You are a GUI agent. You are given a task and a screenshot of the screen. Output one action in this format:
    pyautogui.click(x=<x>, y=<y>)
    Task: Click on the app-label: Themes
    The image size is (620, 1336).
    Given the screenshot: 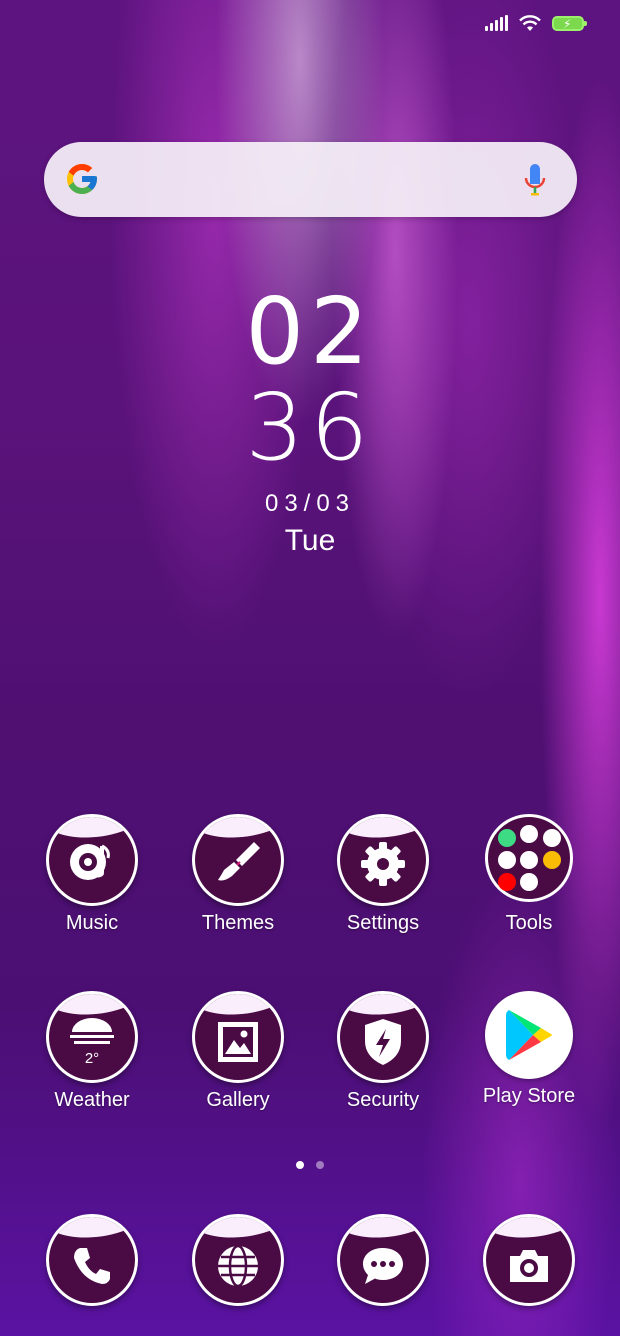 What is the action you would take?
    pyautogui.click(x=238, y=923)
    